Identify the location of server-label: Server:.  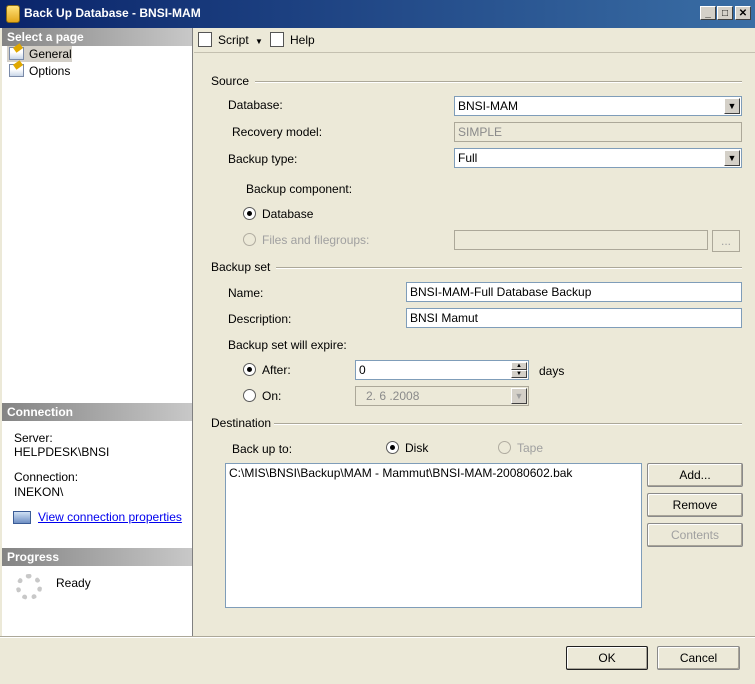
(33, 438).